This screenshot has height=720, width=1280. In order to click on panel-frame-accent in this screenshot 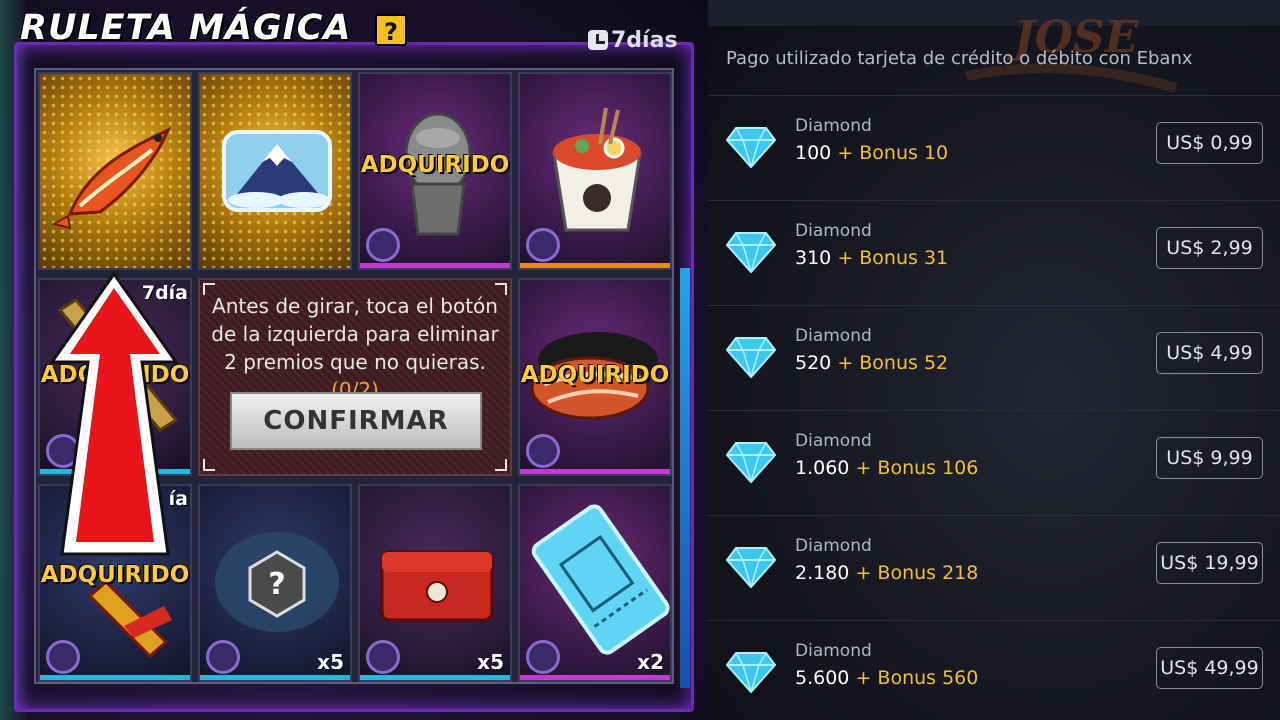, I will do `click(685, 478)`.